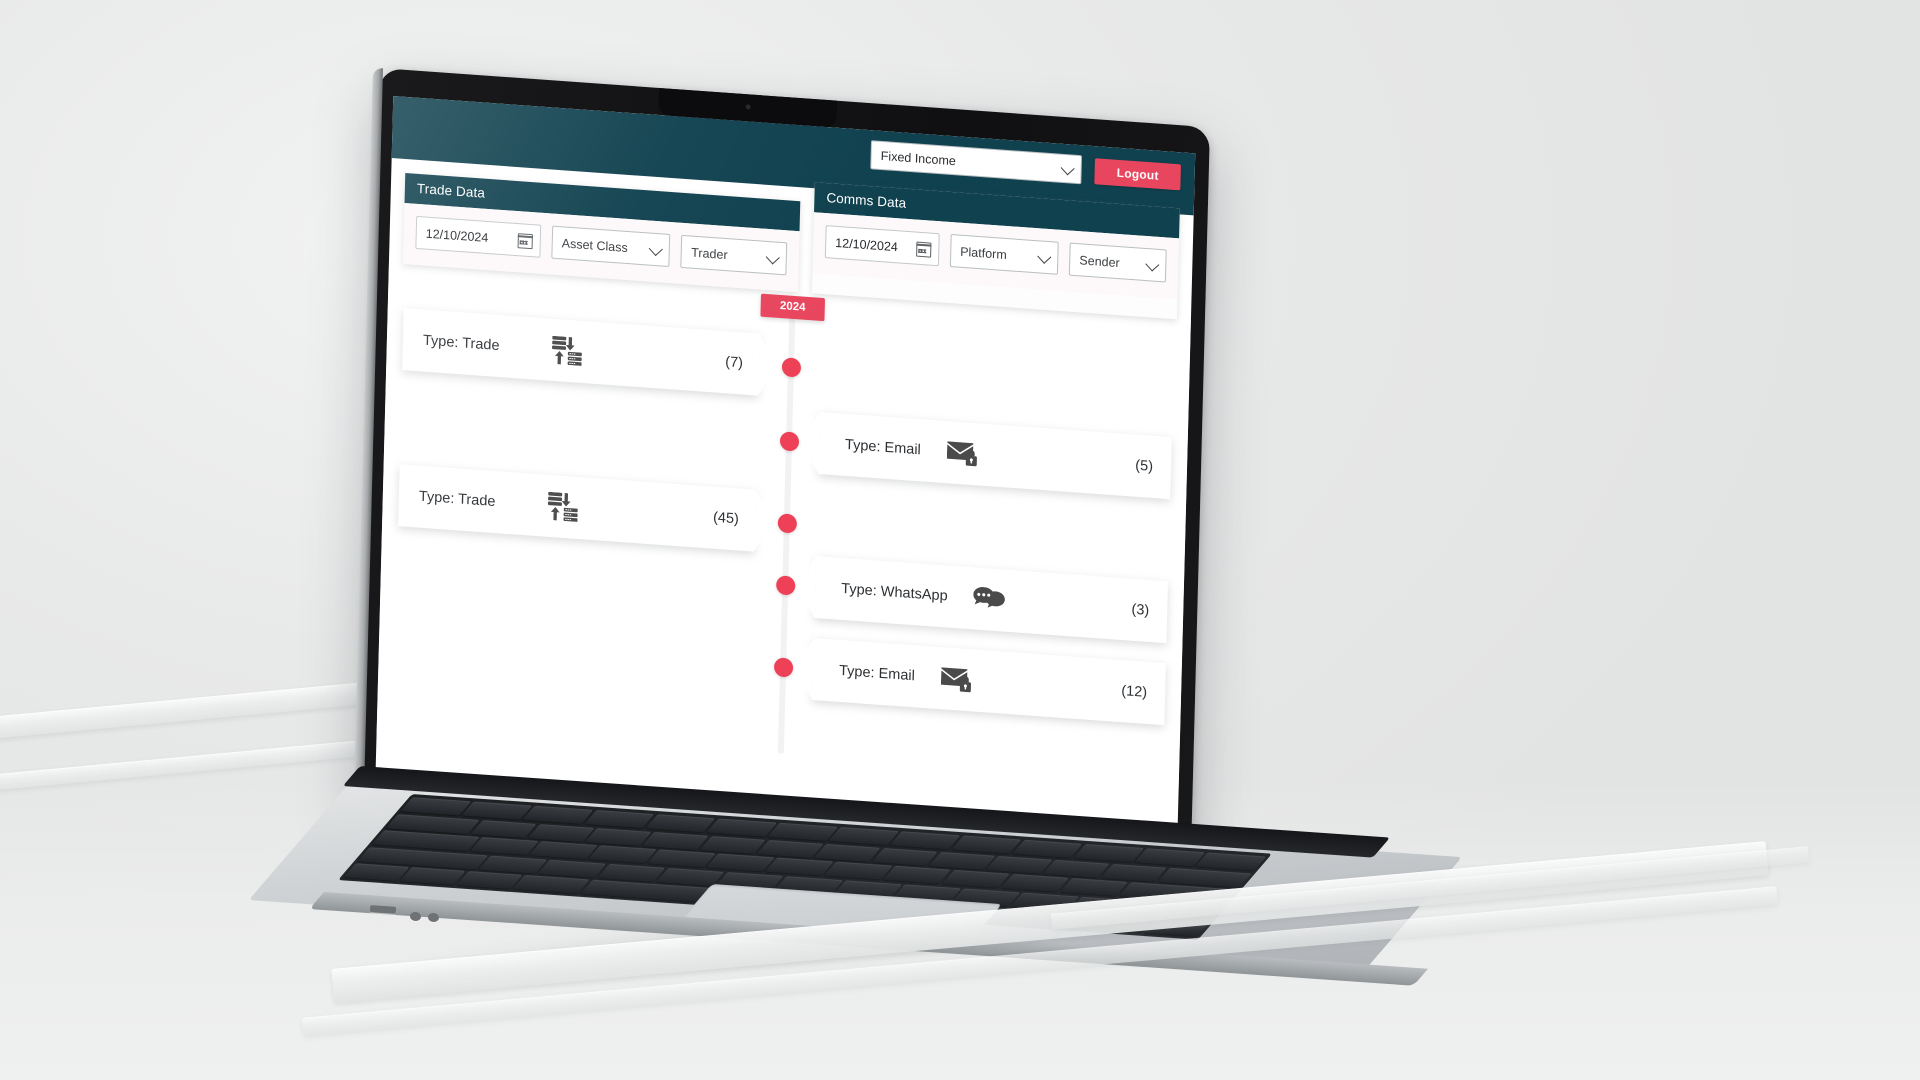  I want to click on event-count: (45), so click(726, 518).